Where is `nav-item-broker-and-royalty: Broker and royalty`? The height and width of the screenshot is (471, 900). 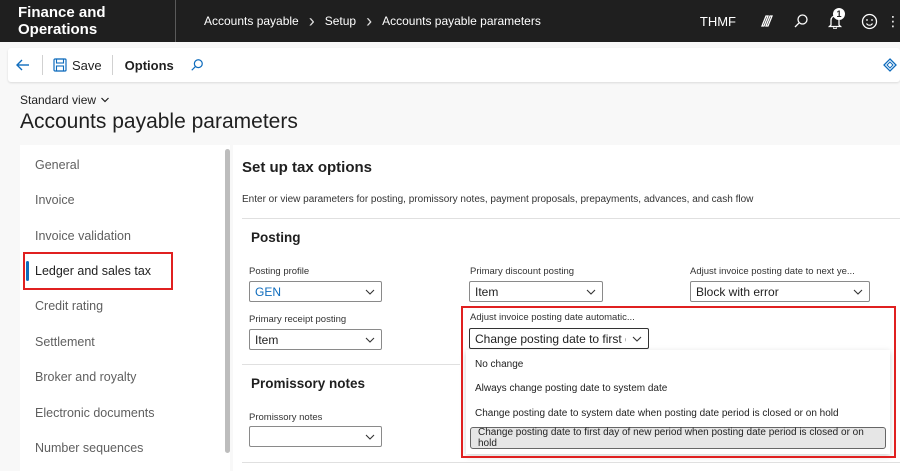 nav-item-broker-and-royalty: Broker and royalty is located at coordinates (120, 377).